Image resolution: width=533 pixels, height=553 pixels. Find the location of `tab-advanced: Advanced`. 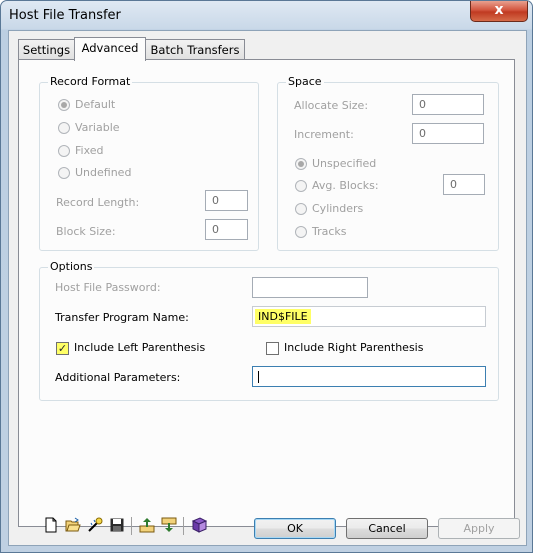

tab-advanced: Advanced is located at coordinates (110, 49).